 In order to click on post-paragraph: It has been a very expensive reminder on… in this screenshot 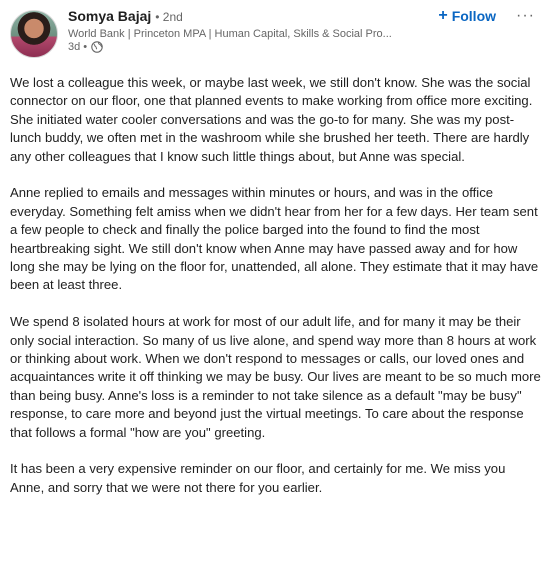, I will do `click(258, 478)`.